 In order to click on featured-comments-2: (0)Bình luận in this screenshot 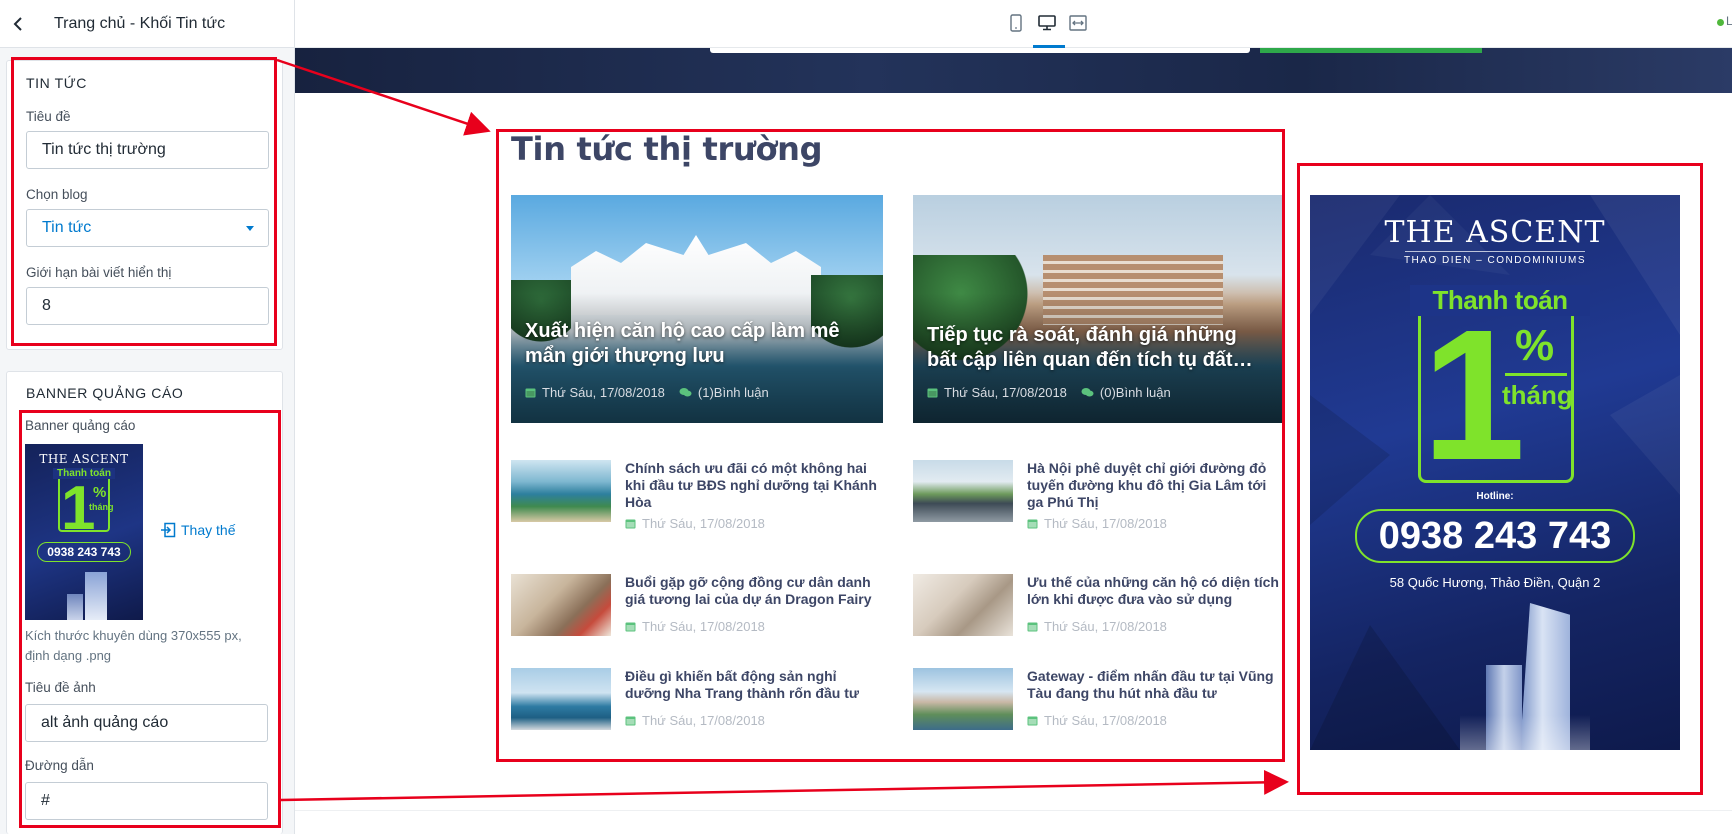, I will do `click(1135, 392)`.